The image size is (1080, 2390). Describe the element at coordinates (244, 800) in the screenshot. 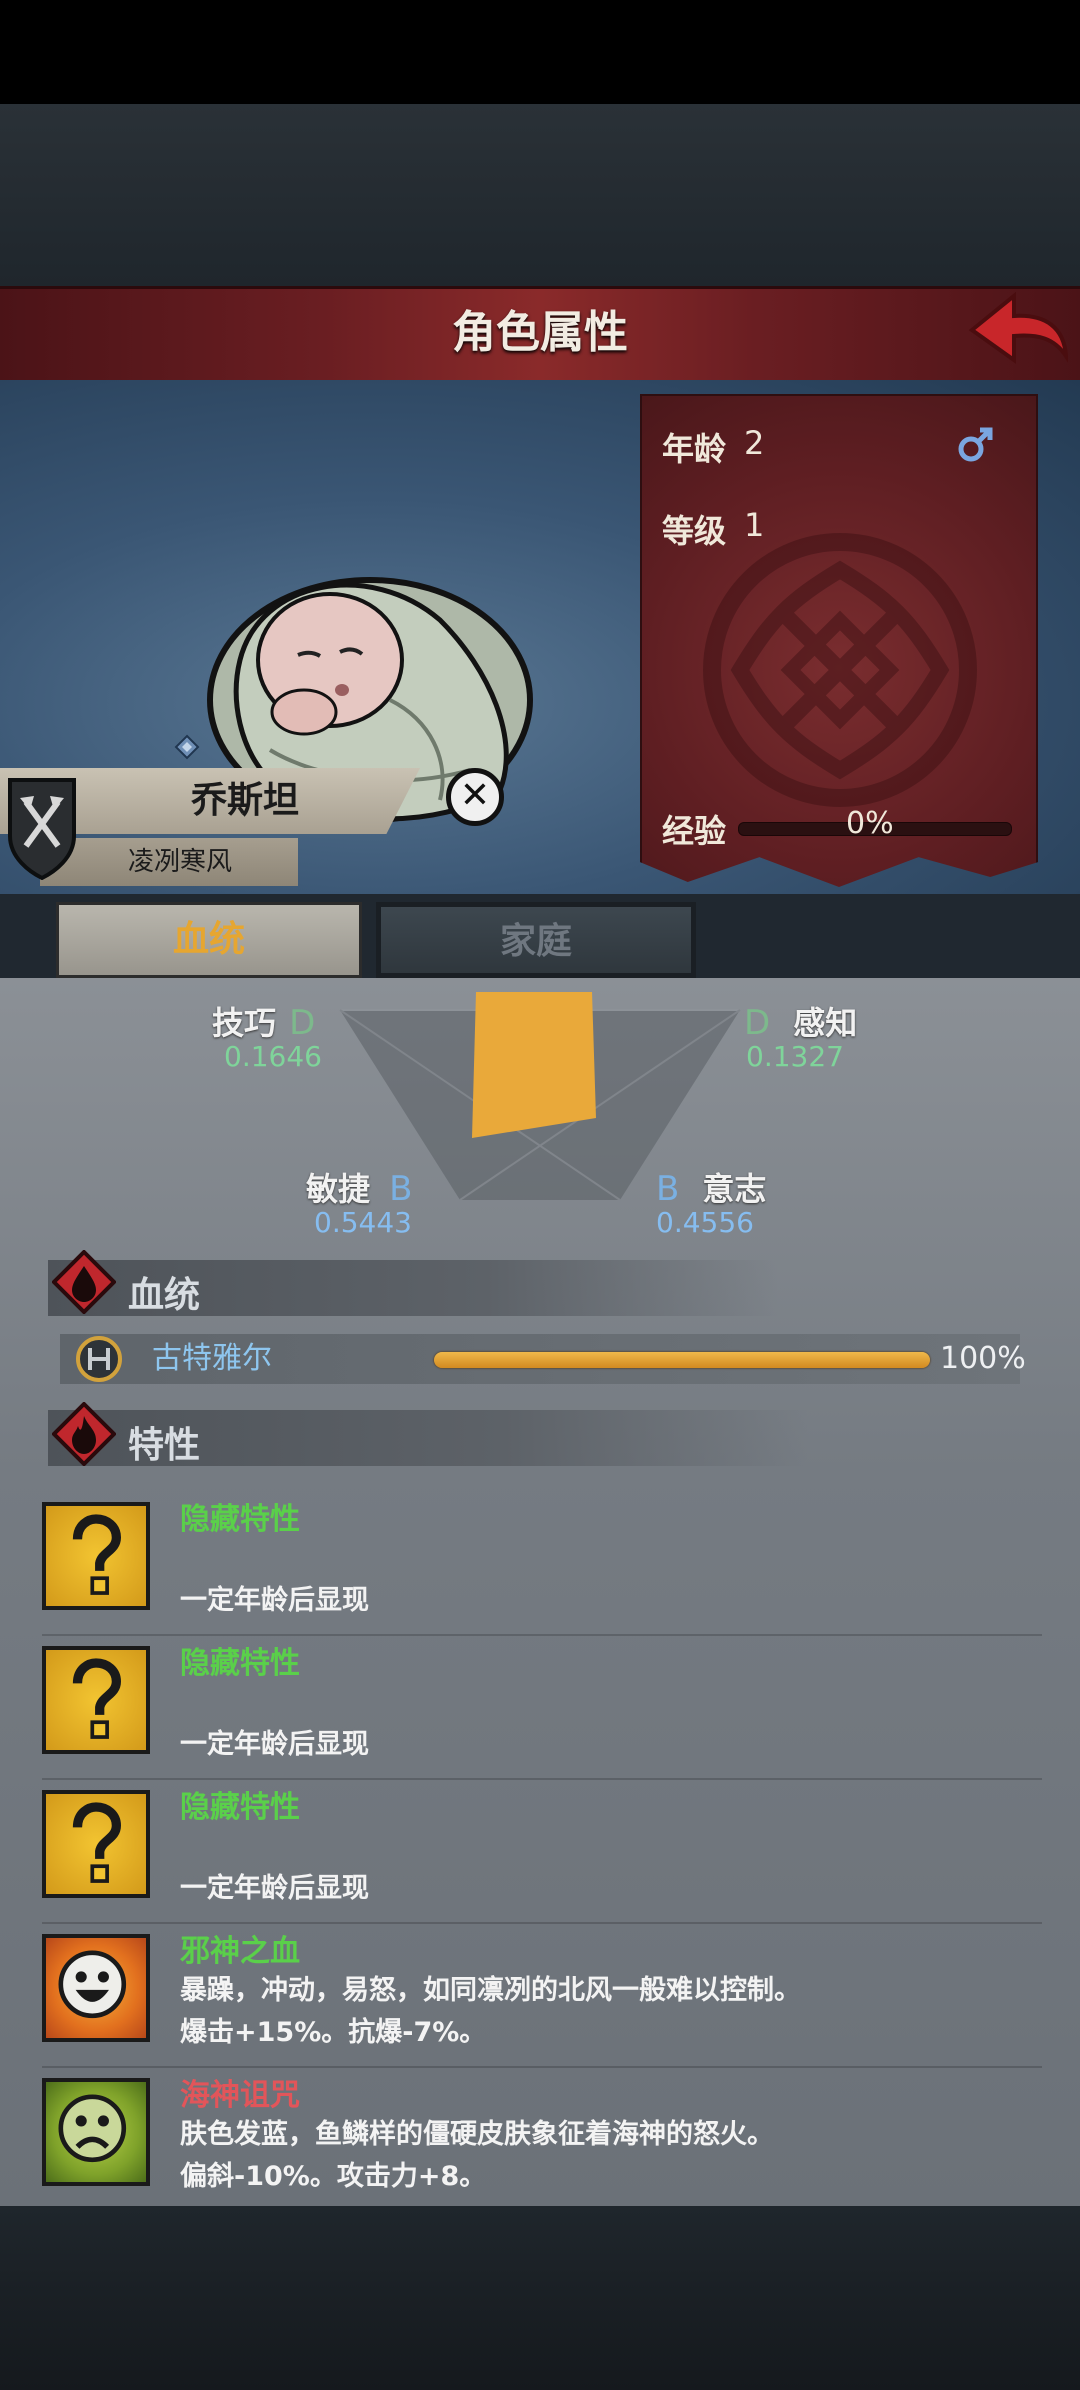

I see `character-name: 乔斯坦` at that location.